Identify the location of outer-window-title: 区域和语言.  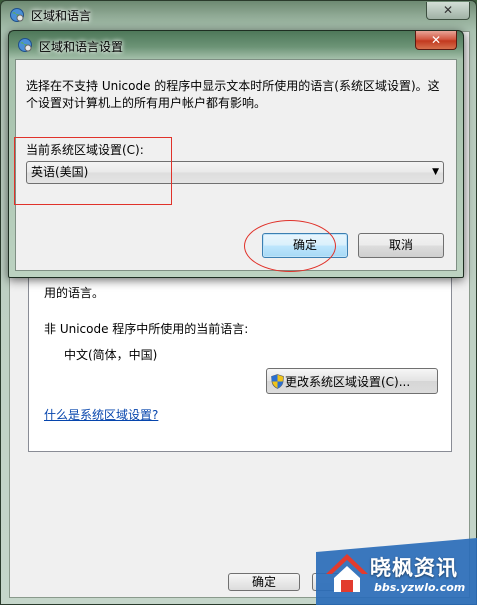
(61, 16).